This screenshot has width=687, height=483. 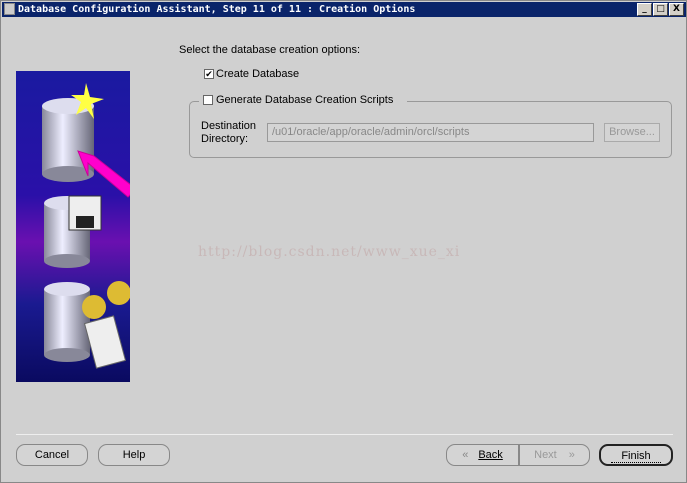 I want to click on generate-scripts-checkbox, so click(x=208, y=100).